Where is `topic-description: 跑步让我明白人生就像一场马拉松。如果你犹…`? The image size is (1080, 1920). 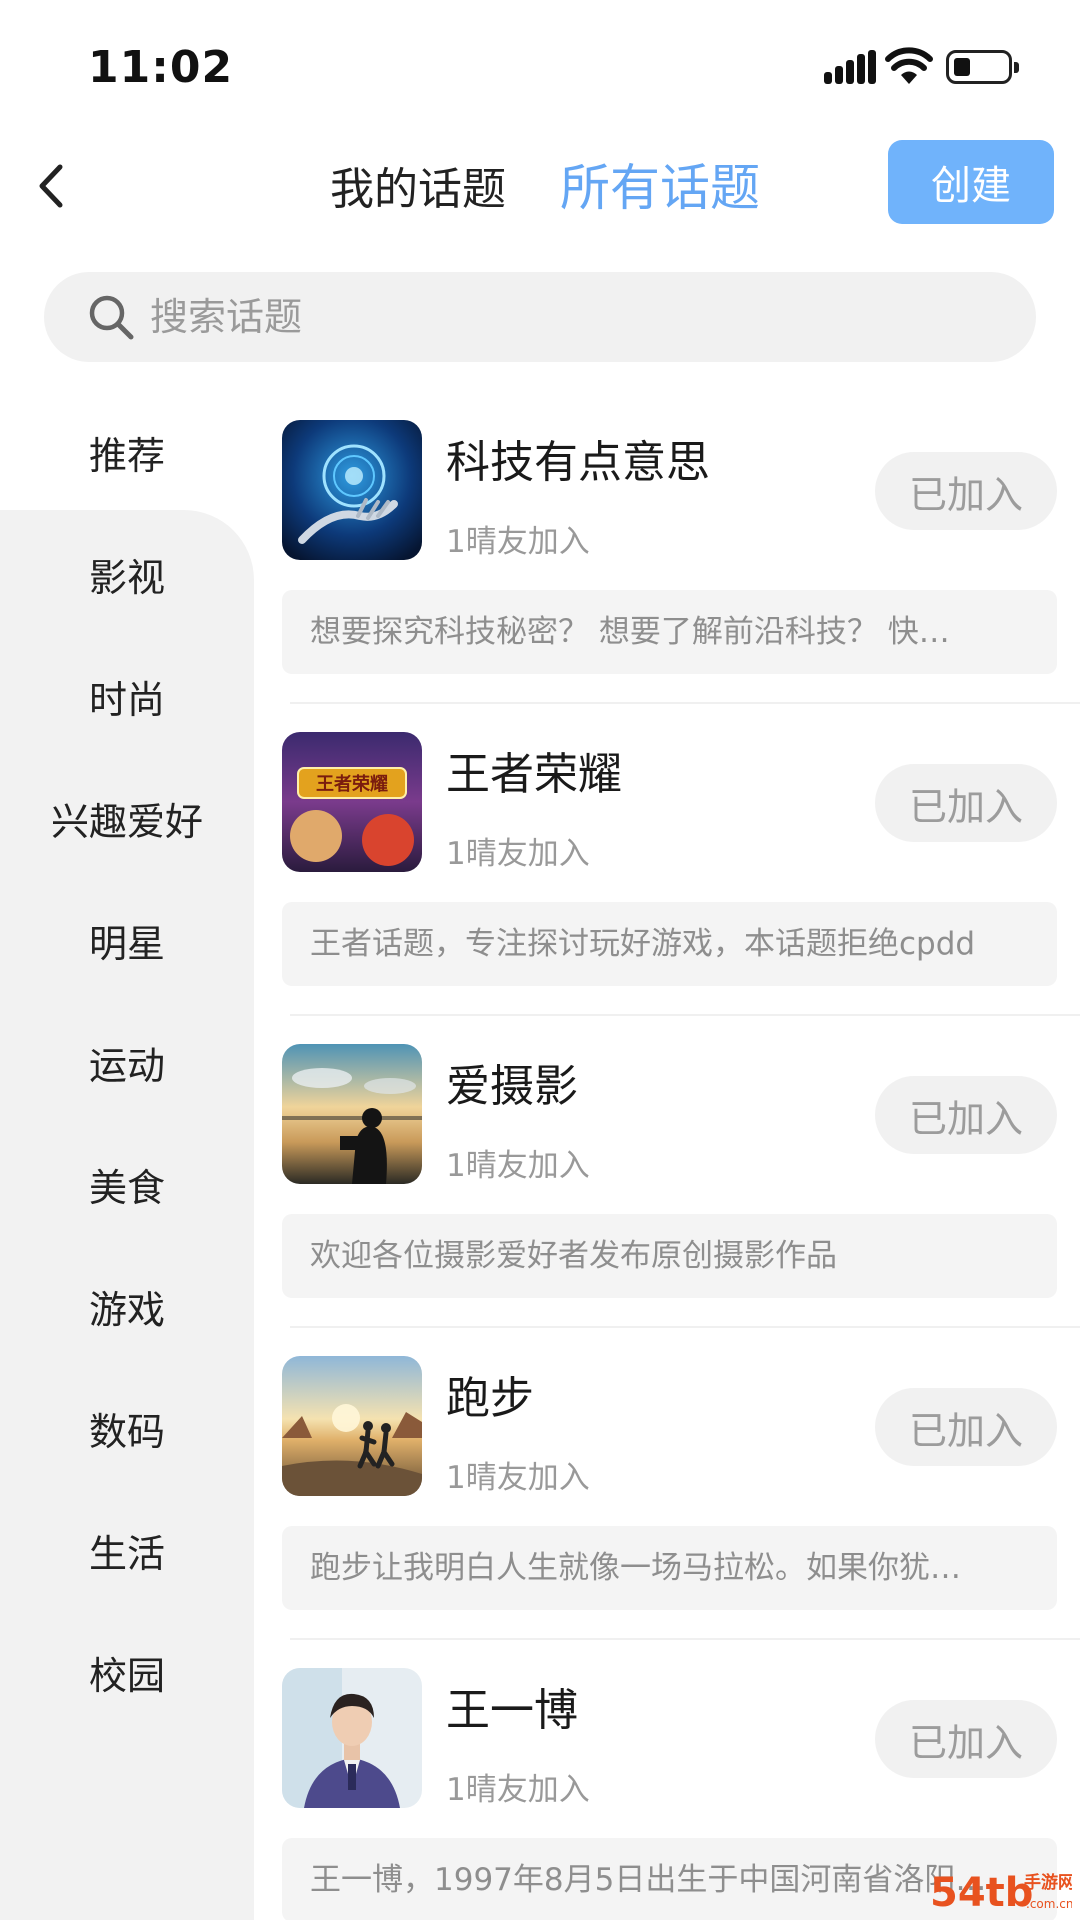 topic-description: 跑步让我明白人生就像一场马拉松。如果你犹… is located at coordinates (669, 1568).